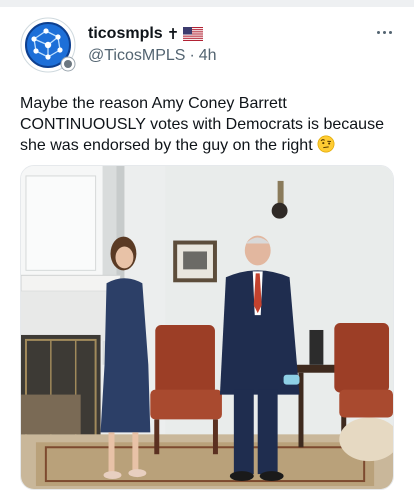  Describe the element at coordinates (208, 56) in the screenshot. I see `post-time: 4h` at that location.